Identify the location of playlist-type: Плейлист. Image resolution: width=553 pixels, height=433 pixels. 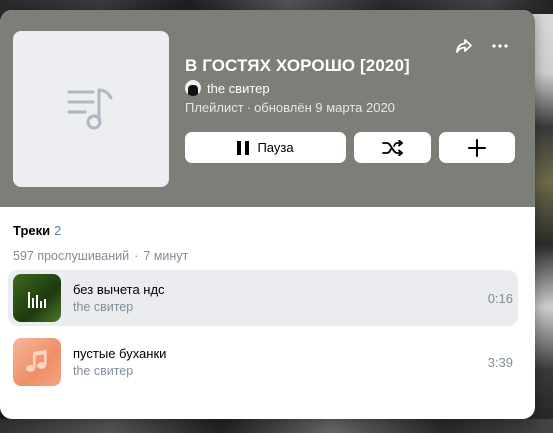
(214, 107).